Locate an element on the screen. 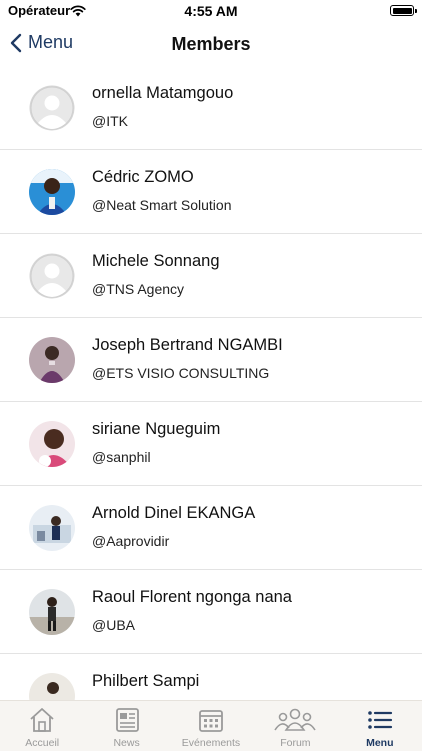 The width and height of the screenshot is (422, 751). member-row: siriane Ngueguim @sanphil is located at coordinates (211, 444).